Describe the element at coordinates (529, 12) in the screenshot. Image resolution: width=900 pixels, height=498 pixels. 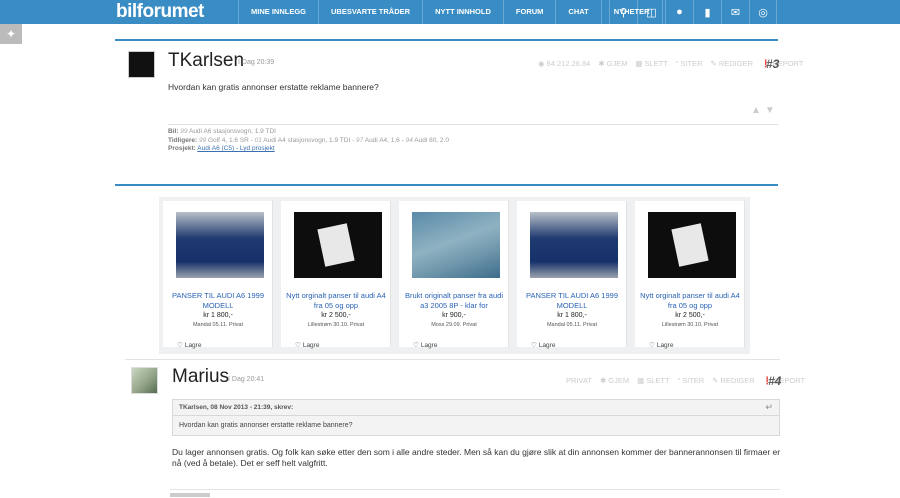
I see `nav-forum: FORUM` at that location.